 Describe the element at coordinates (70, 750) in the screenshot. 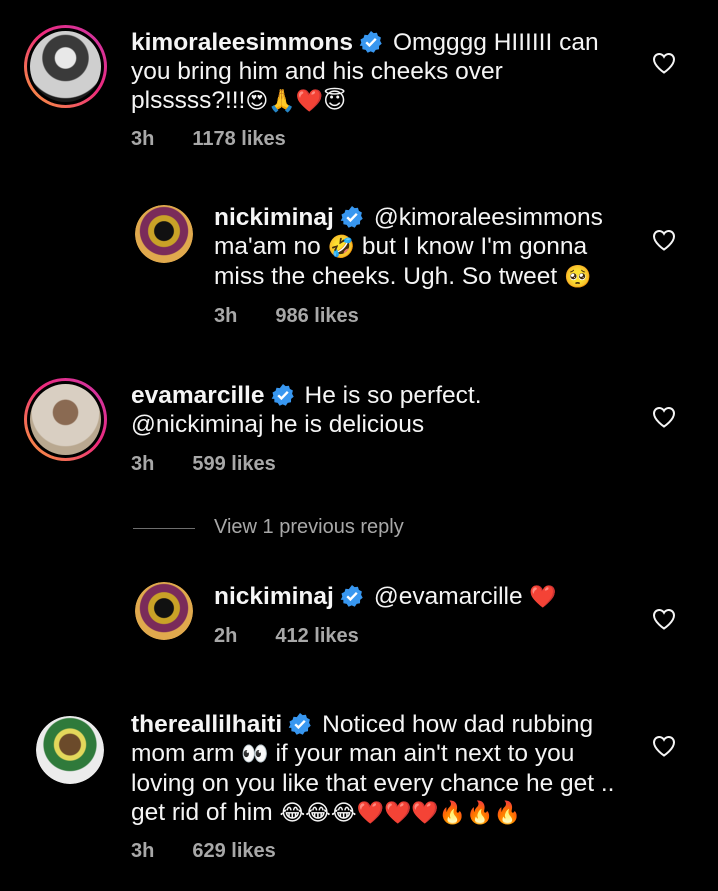

I see `avatar-thereallilhaiti` at that location.